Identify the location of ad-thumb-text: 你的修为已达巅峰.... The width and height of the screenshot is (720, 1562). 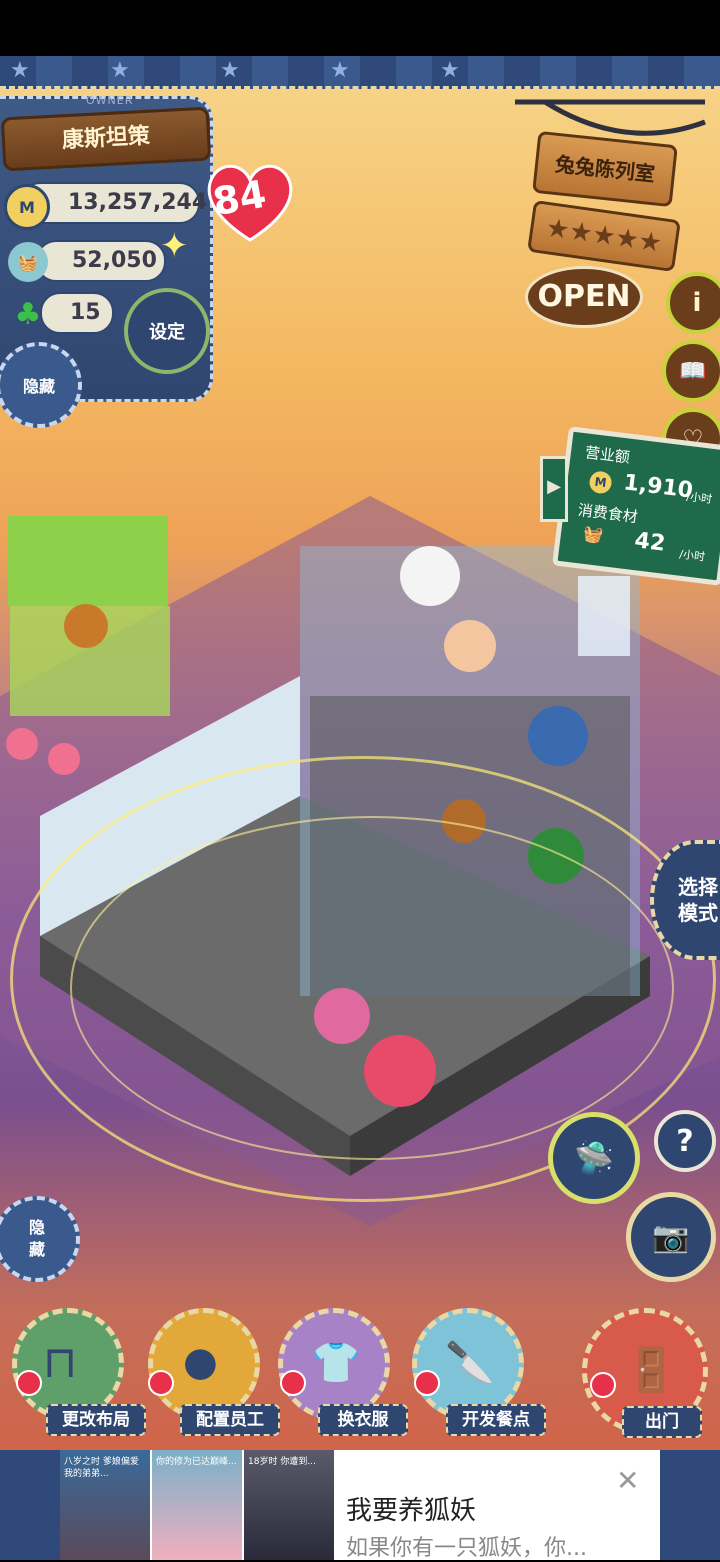
(196, 1462).